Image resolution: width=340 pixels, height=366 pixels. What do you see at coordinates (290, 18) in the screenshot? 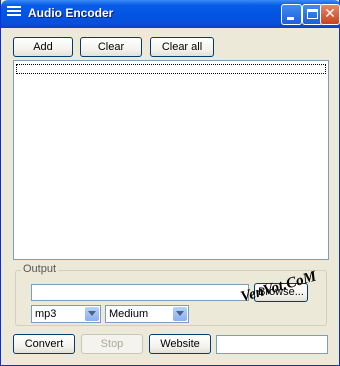
I see `minimize-icon` at bounding box center [290, 18].